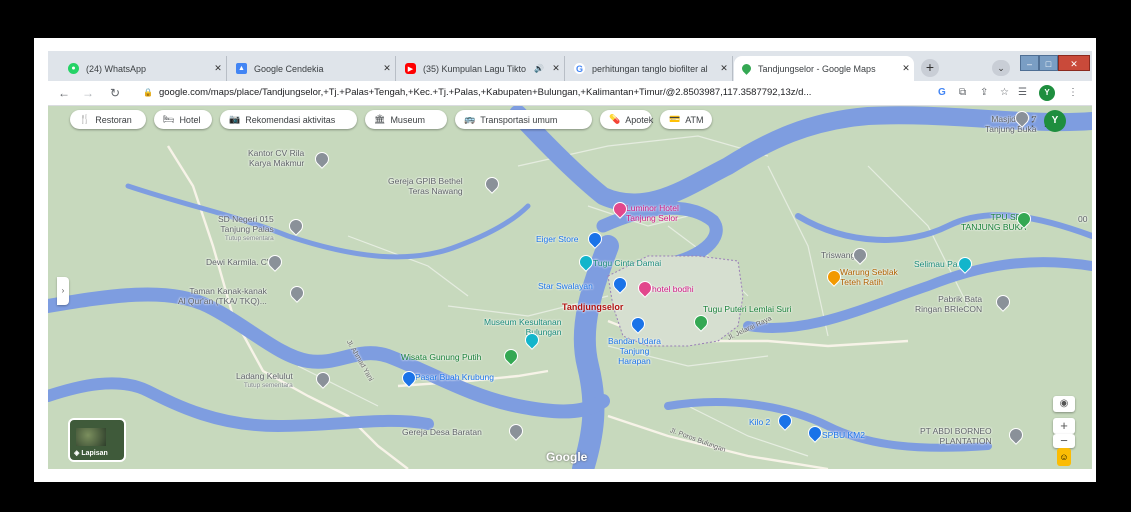 This screenshot has width=1131, height=512. What do you see at coordinates (1004, 93) in the screenshot?
I see `bookmark-star-icon: ☆` at bounding box center [1004, 93].